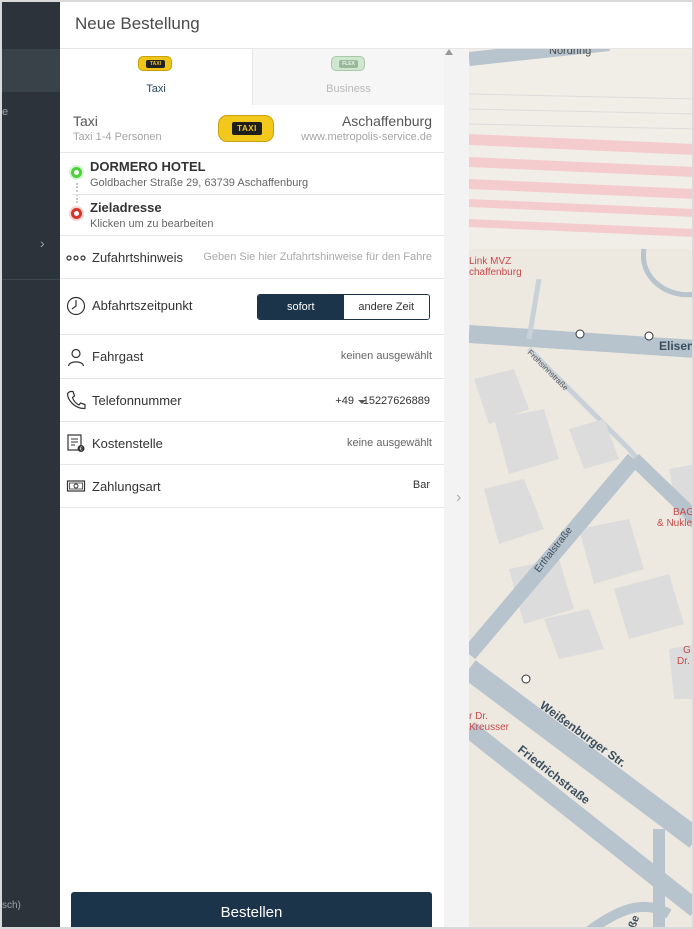  Describe the element at coordinates (489, 727) in the screenshot. I see `map-label-kreusser-2: Kreusser` at that location.